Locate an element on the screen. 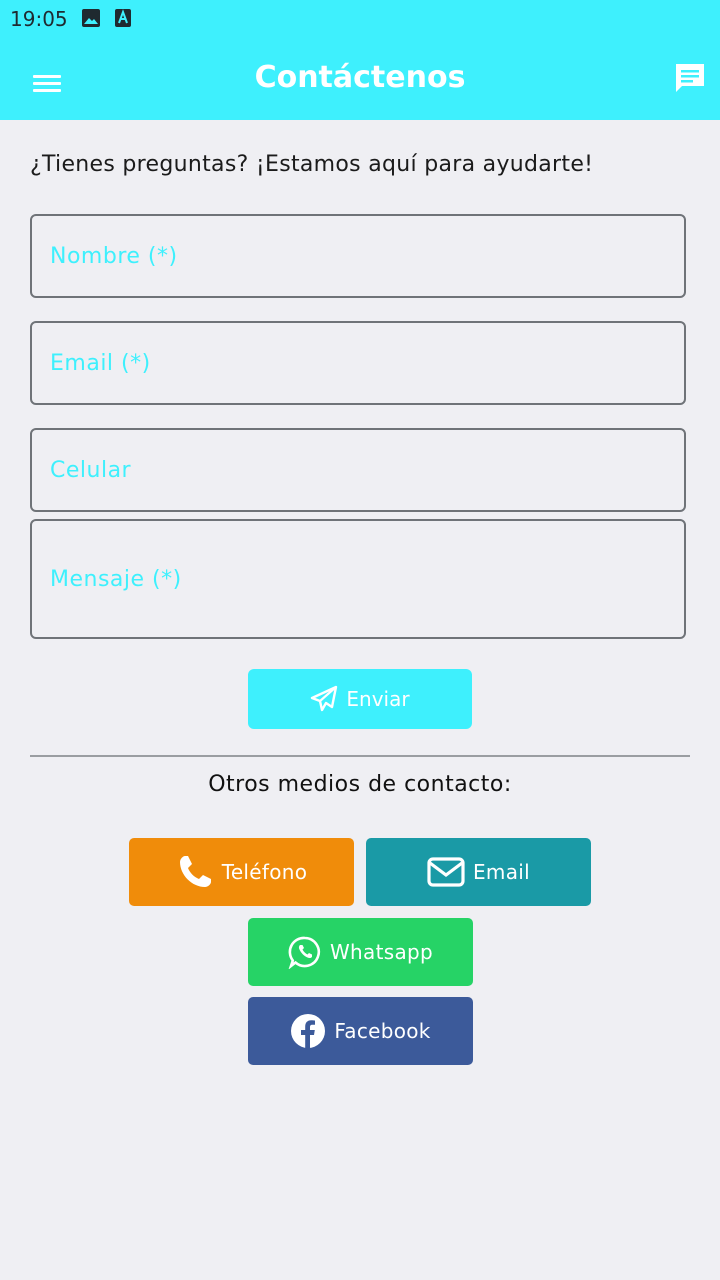 This screenshot has height=1280, width=720. paper-plane-icon is located at coordinates (324, 698).